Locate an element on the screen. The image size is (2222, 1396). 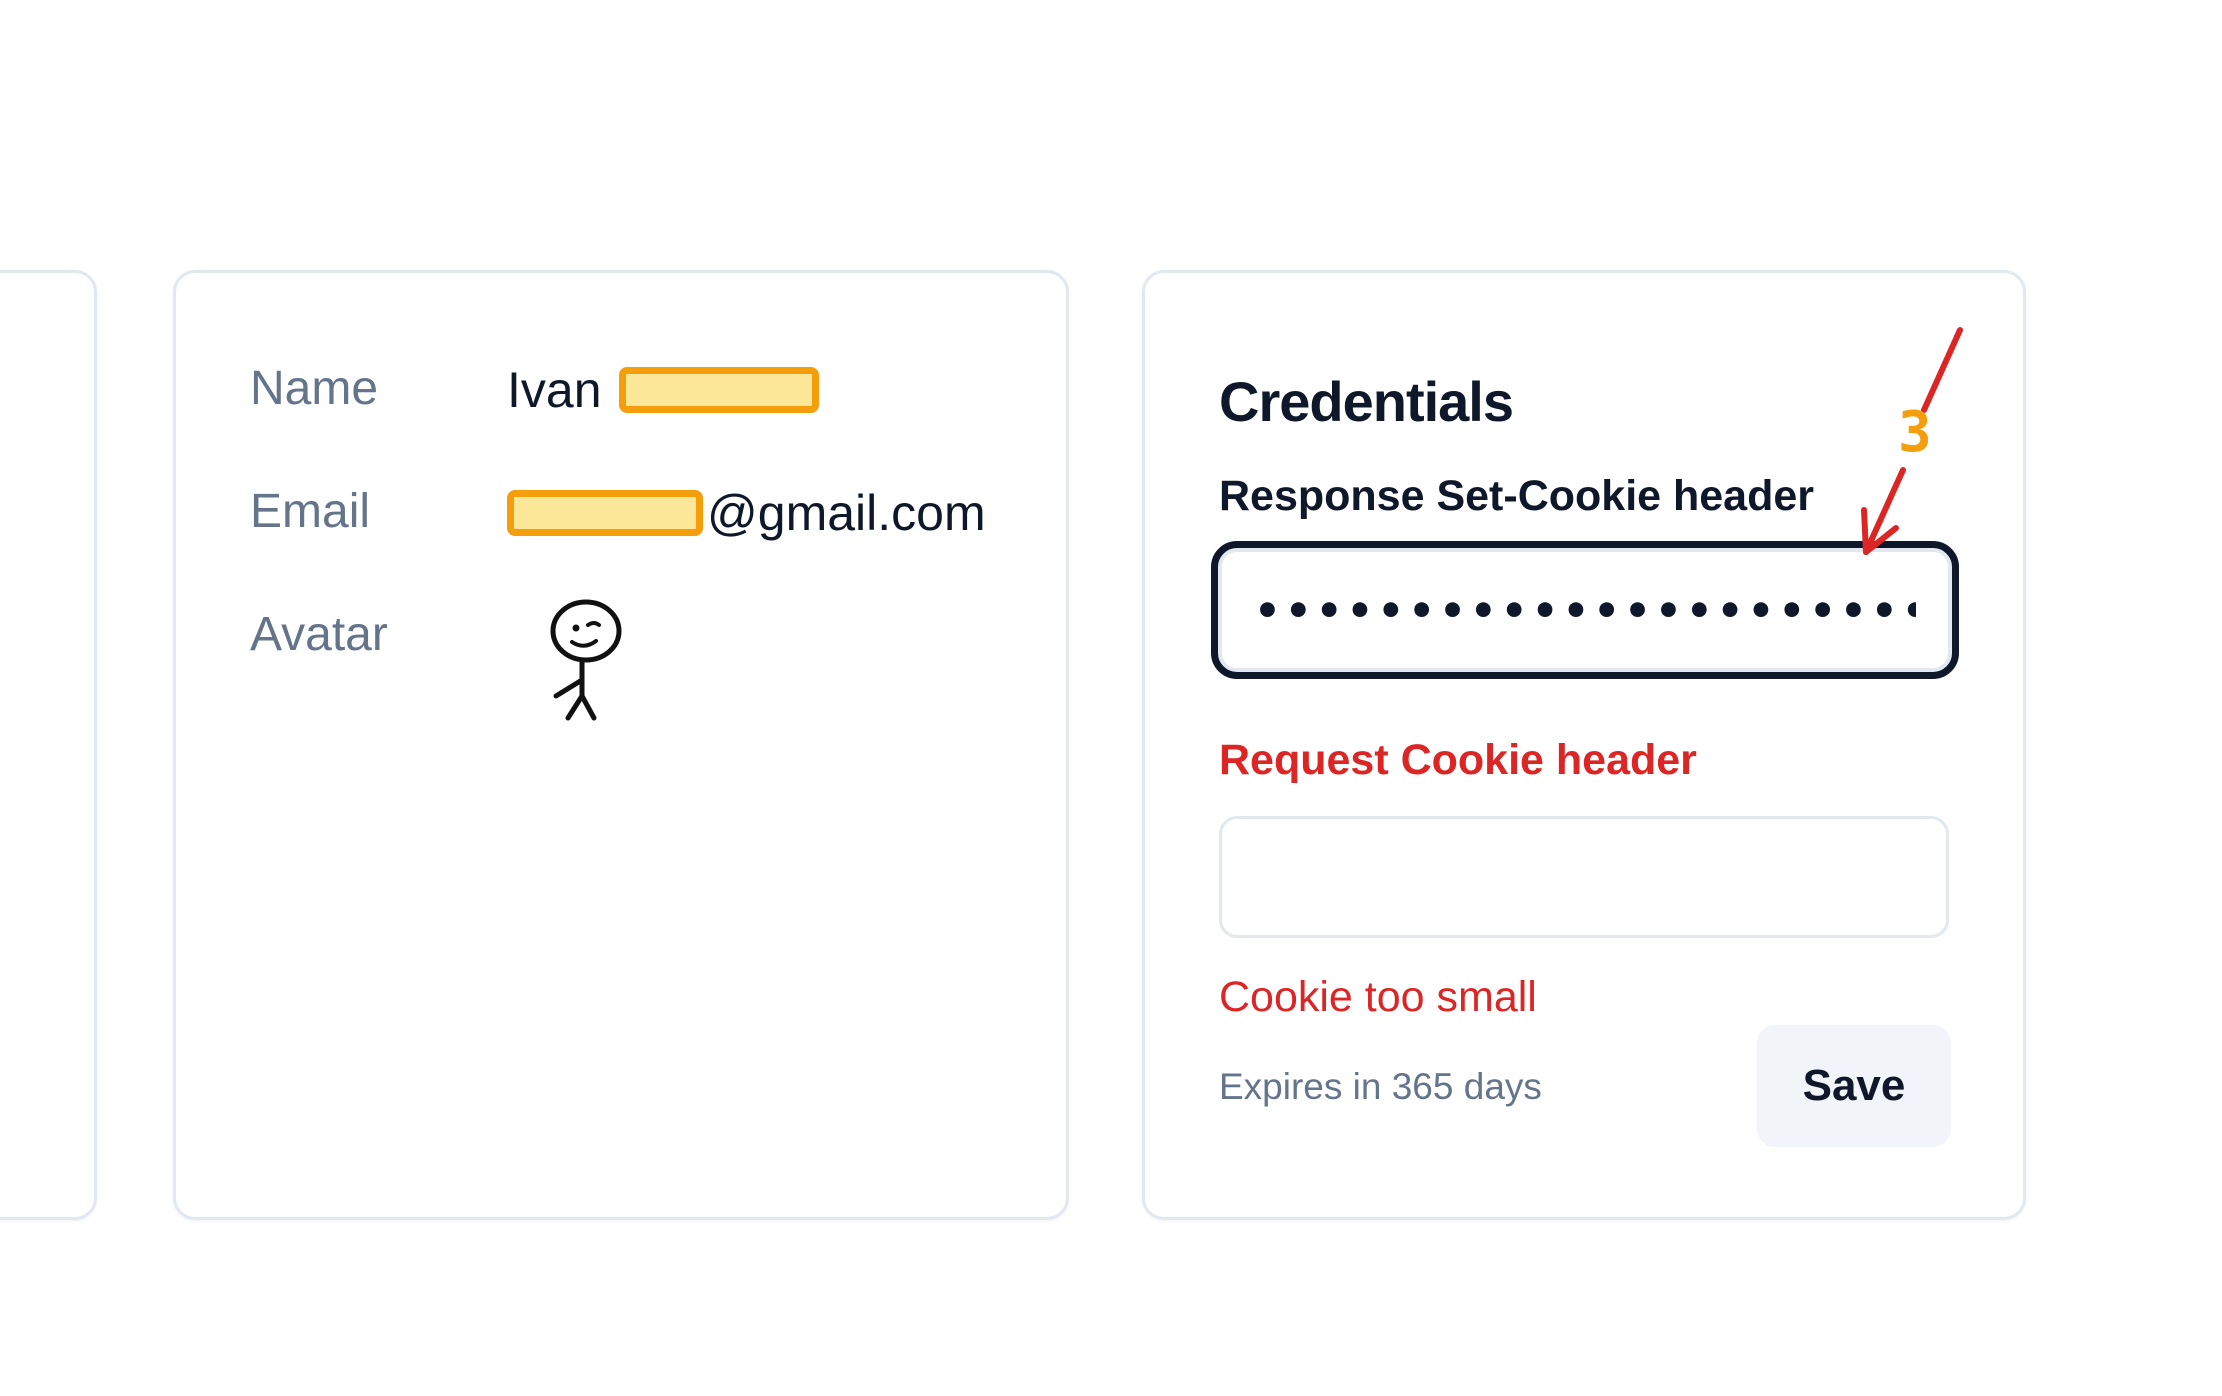
name-label: Name is located at coordinates (314, 388).